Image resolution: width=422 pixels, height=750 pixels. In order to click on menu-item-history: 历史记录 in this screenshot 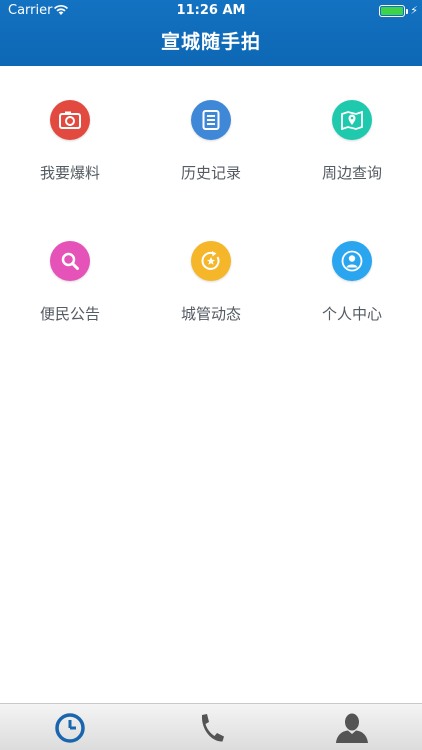, I will do `click(211, 160)`.